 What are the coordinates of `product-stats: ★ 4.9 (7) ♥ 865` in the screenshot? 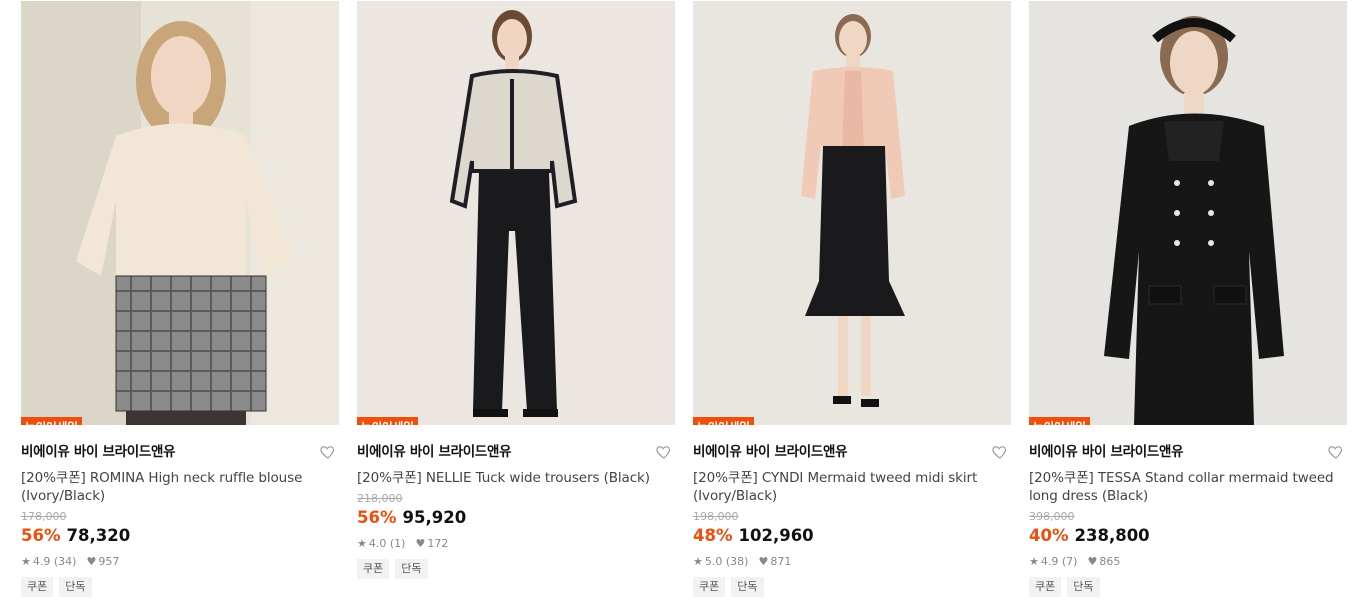 It's located at (1188, 562).